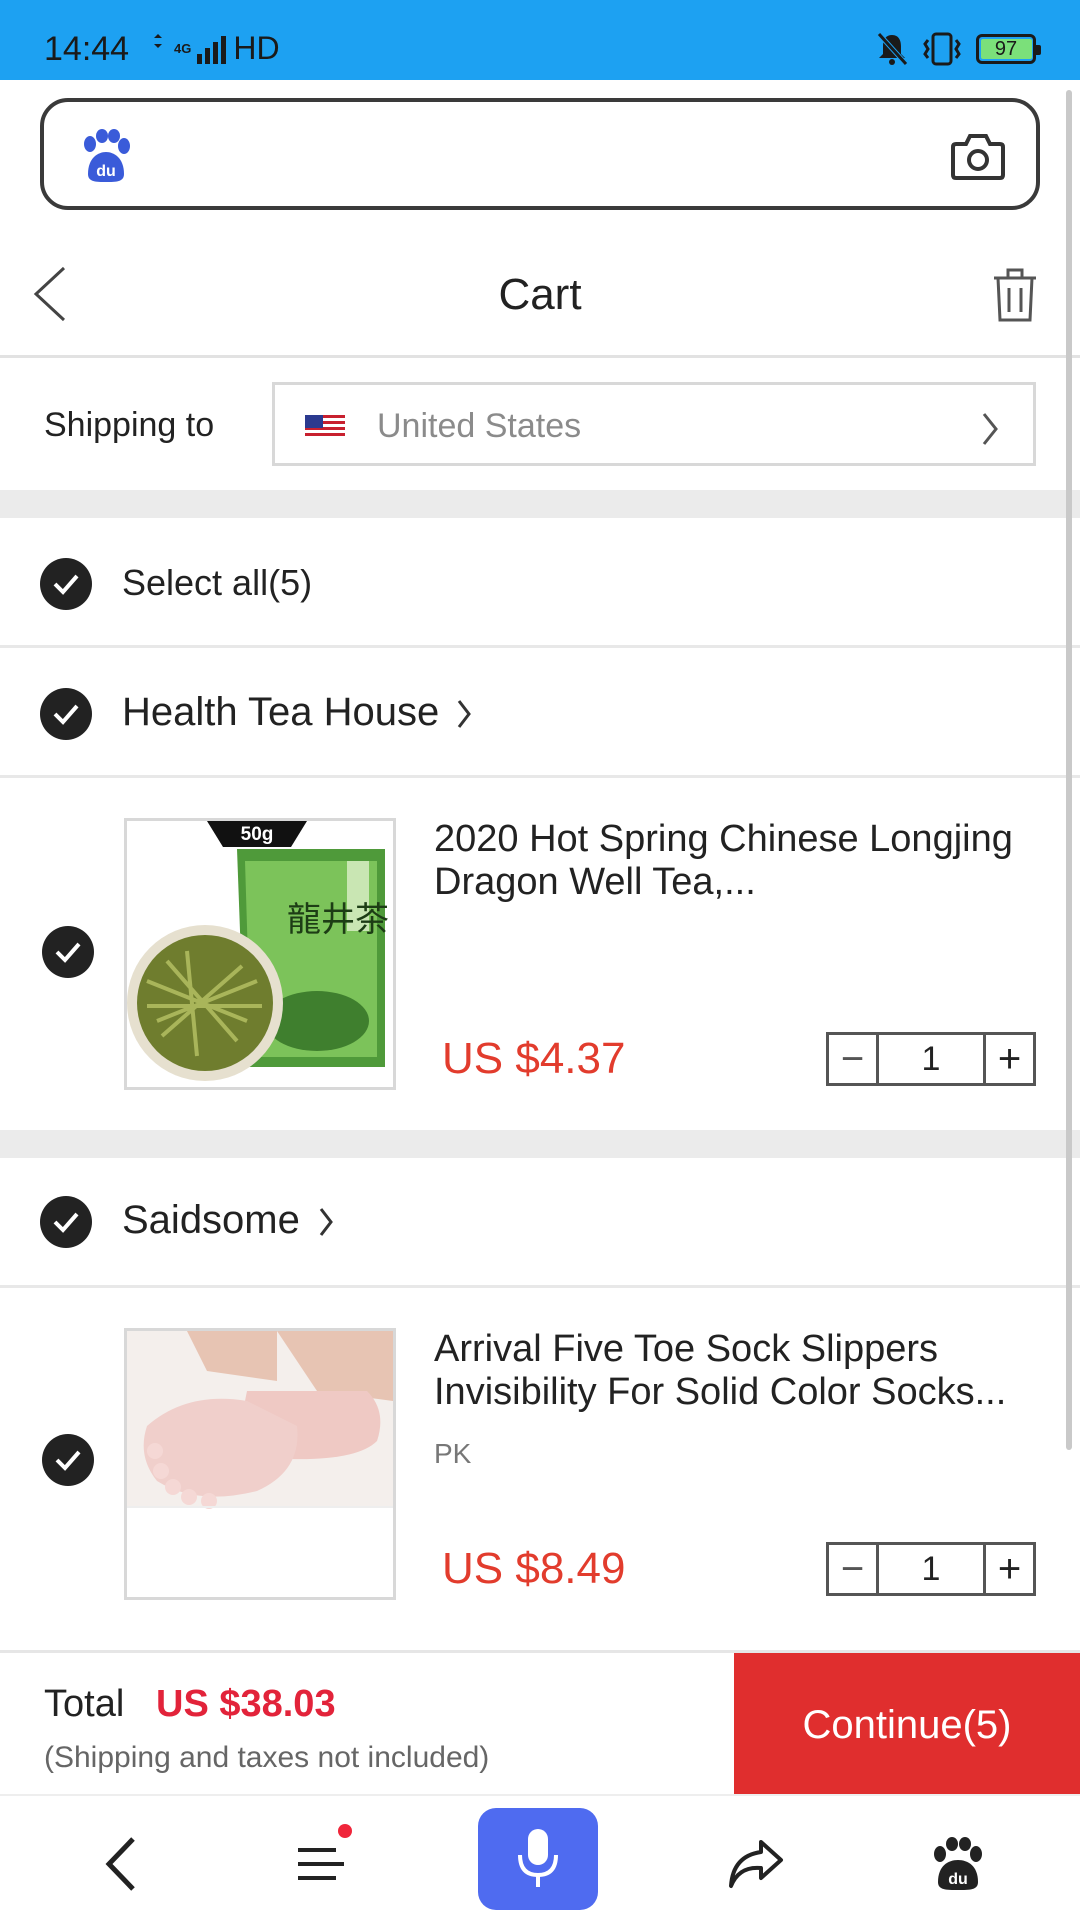 The height and width of the screenshot is (1920, 1080). What do you see at coordinates (87, 49) in the screenshot?
I see `status-time: 14:44` at bounding box center [87, 49].